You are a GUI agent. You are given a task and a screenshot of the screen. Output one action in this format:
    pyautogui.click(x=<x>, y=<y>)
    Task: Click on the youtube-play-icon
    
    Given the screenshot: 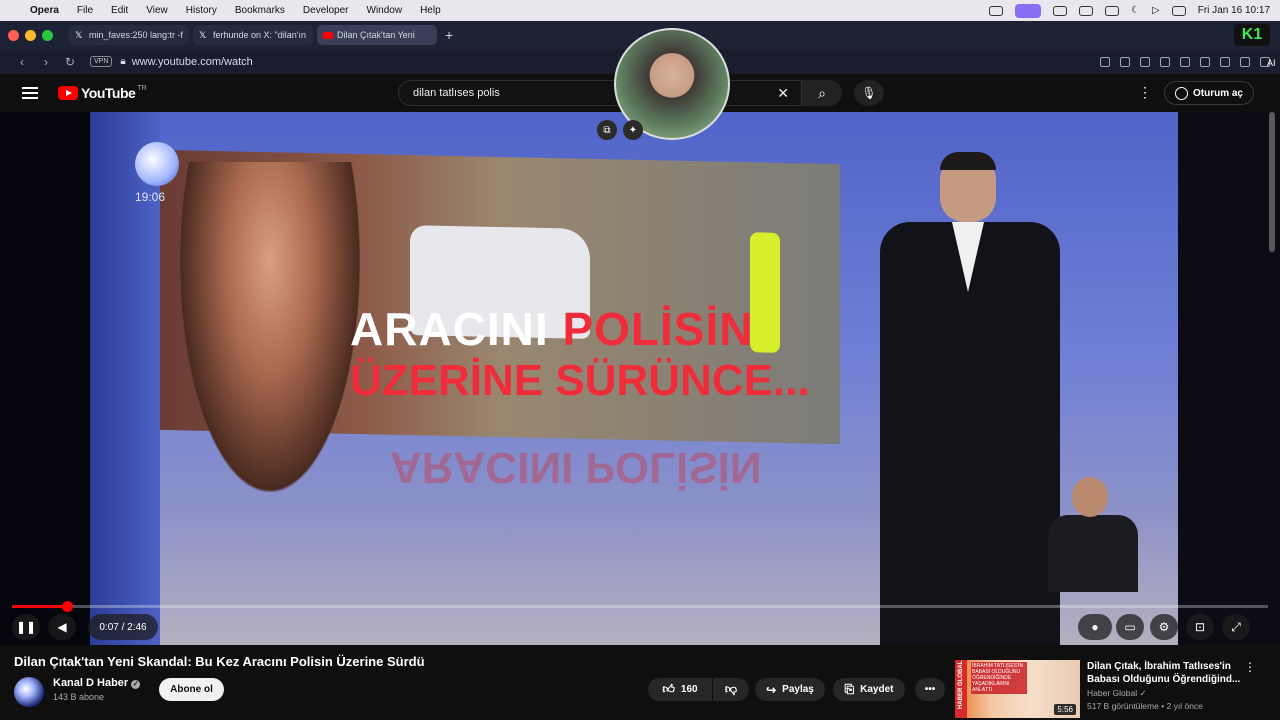 What is the action you would take?
    pyautogui.click(x=68, y=93)
    